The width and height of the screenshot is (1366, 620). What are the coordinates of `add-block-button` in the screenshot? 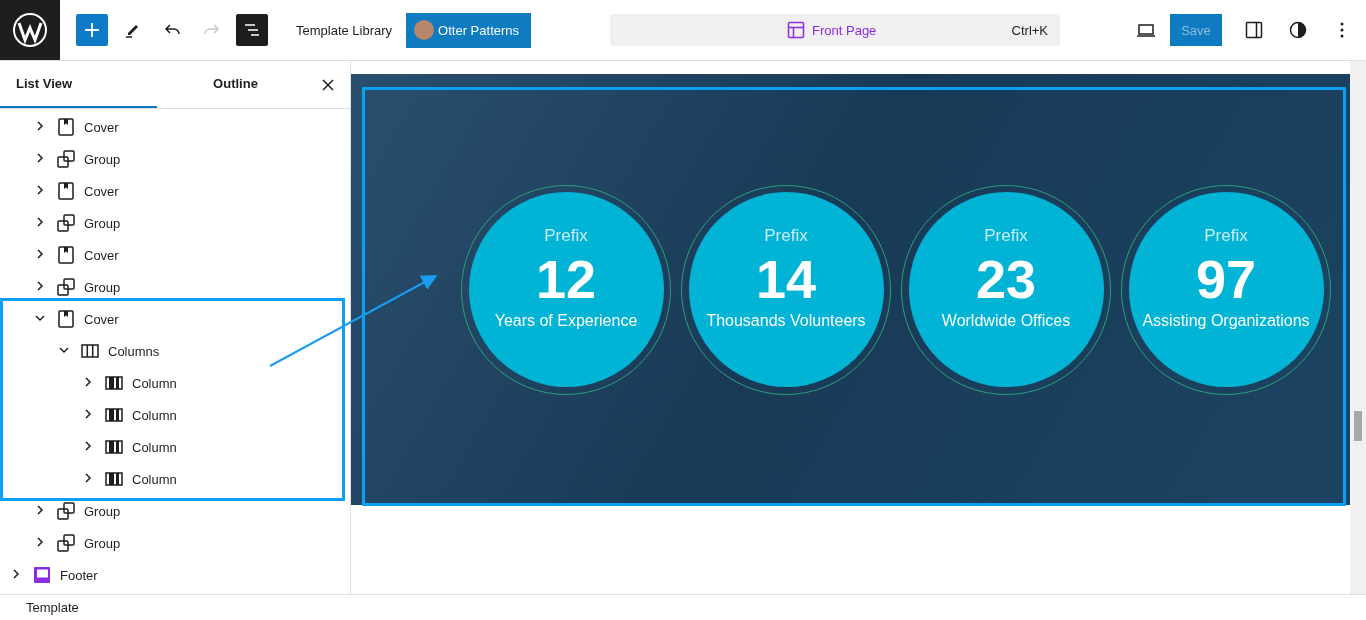 It's located at (92, 30).